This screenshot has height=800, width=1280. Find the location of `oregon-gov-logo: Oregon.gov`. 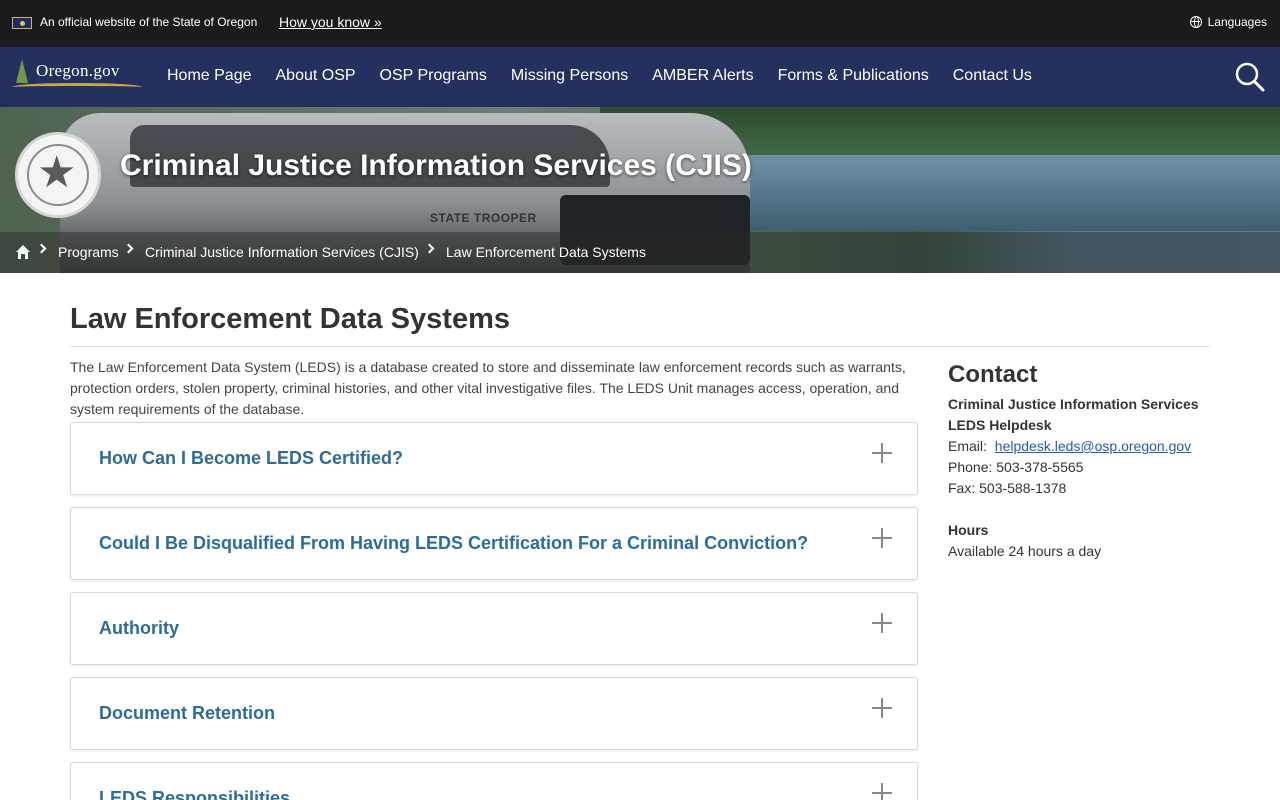

oregon-gov-logo: Oregon.gov is located at coordinates (80, 77).